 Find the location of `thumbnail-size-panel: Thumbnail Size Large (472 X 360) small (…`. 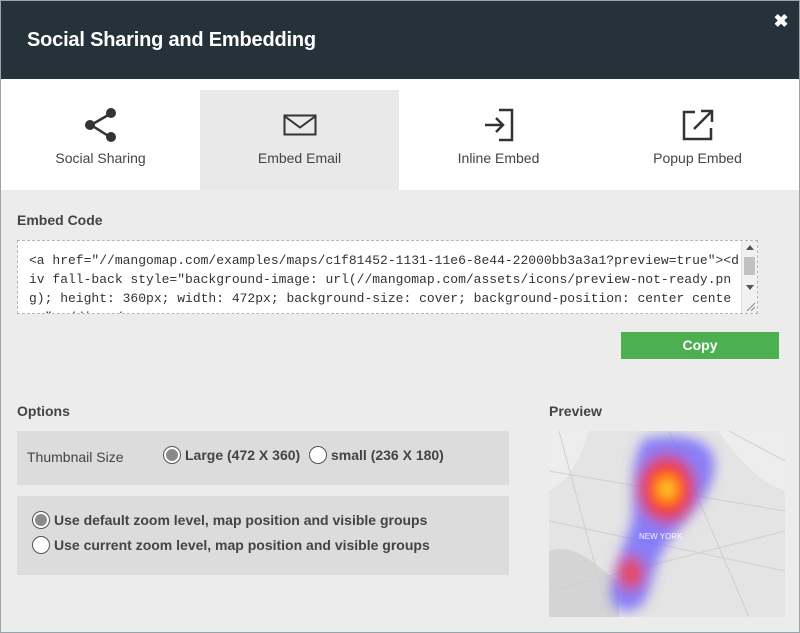

thumbnail-size-panel: Thumbnail Size Large (472 X 360) small (… is located at coordinates (263, 458).